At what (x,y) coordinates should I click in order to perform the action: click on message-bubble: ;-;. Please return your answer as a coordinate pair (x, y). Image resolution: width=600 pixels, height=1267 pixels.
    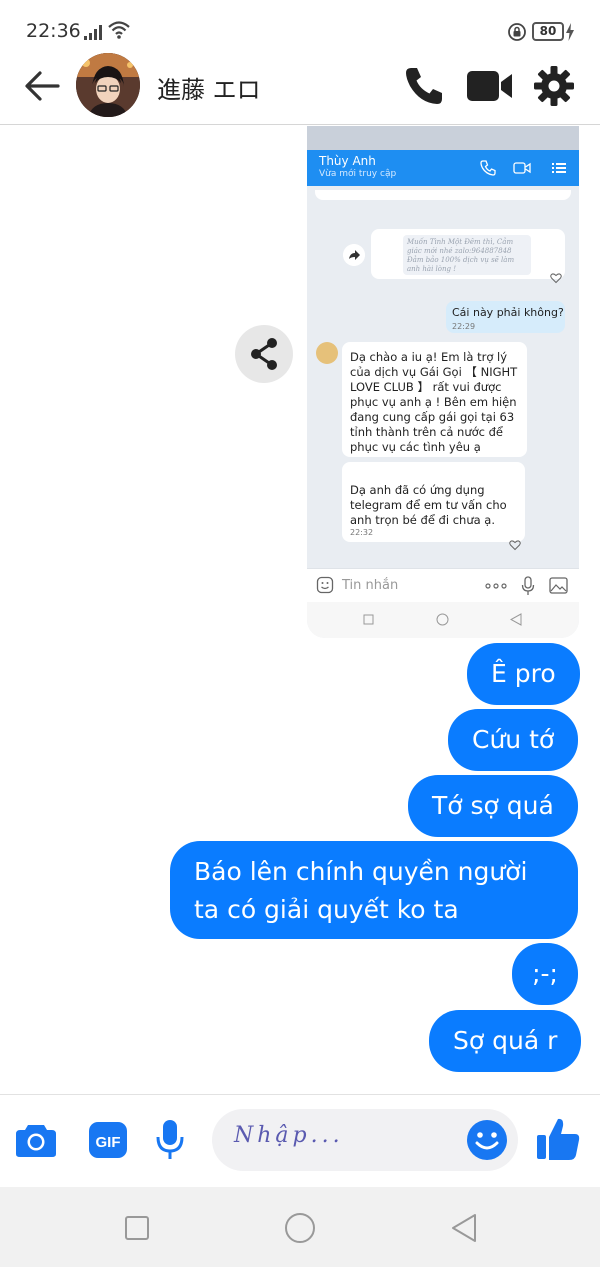
    Looking at the image, I should click on (545, 974).